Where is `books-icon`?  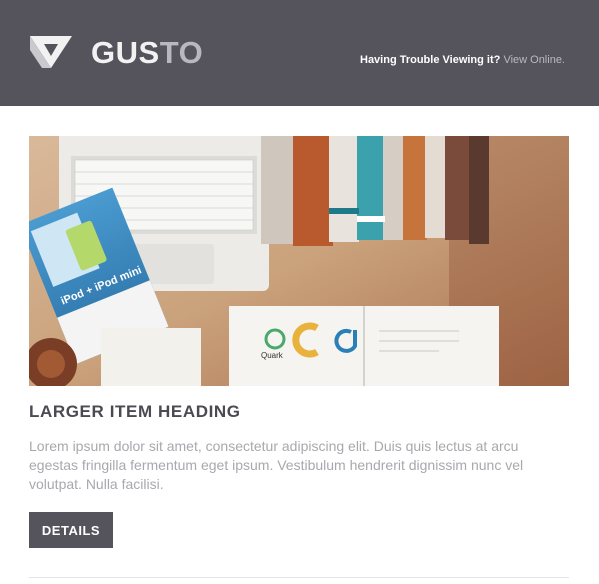
books-icon is located at coordinates (375, 191).